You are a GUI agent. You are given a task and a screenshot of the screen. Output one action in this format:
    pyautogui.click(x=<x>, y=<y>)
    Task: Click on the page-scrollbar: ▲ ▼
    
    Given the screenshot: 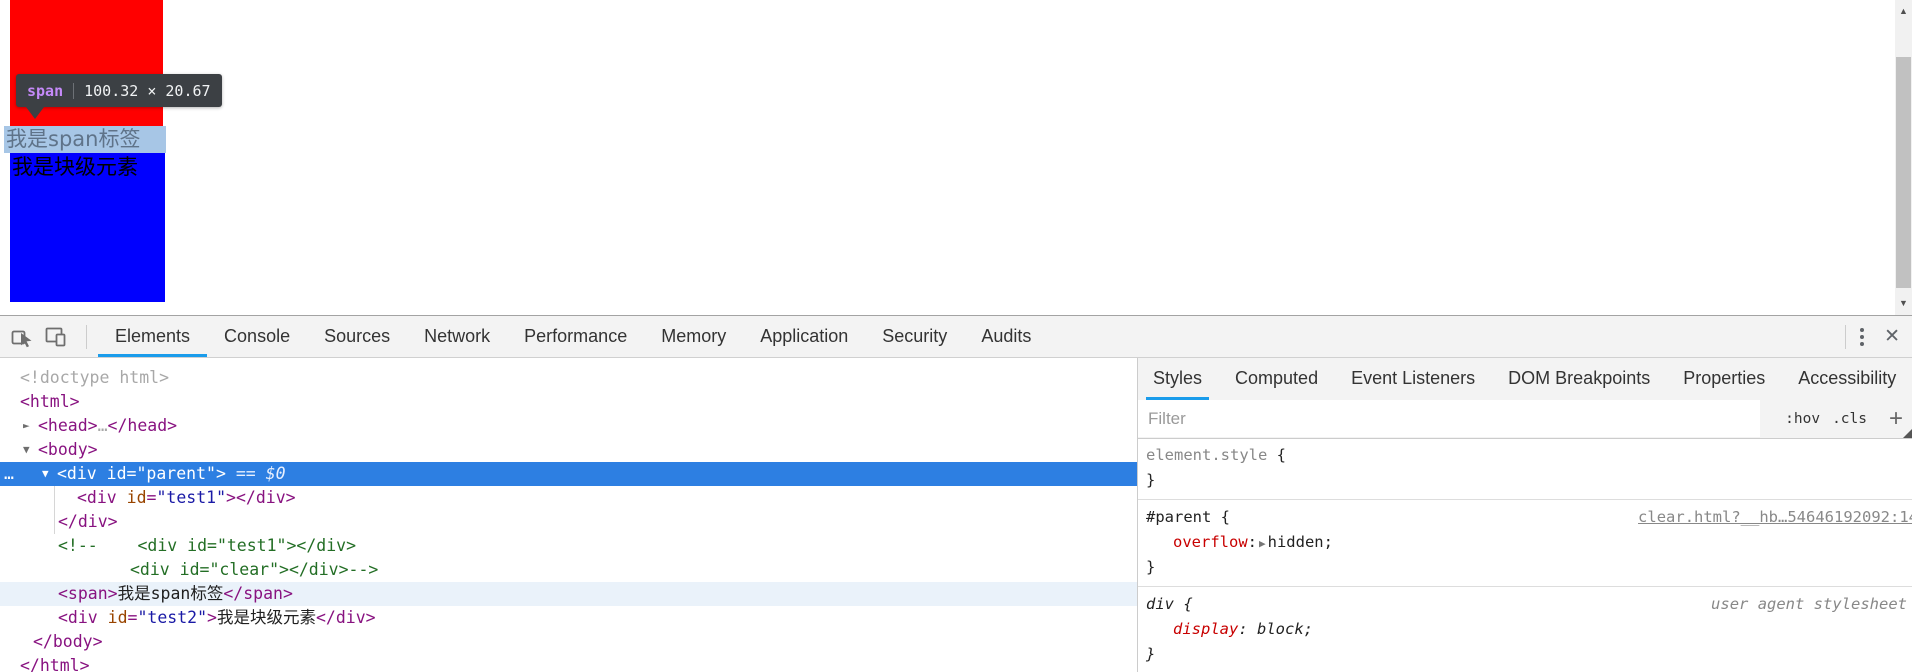 What is the action you would take?
    pyautogui.click(x=1903, y=157)
    